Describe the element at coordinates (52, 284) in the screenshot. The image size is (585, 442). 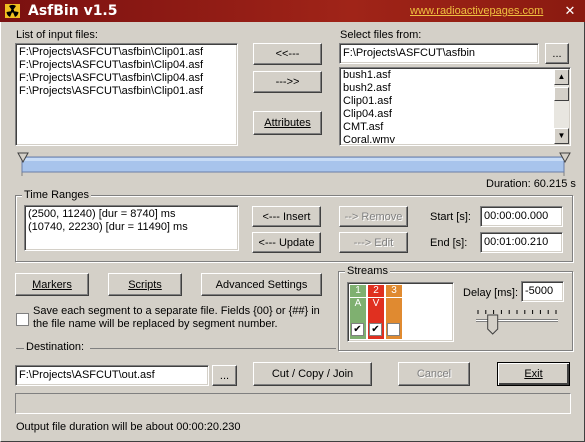
I see `markers-button: Markers` at that location.